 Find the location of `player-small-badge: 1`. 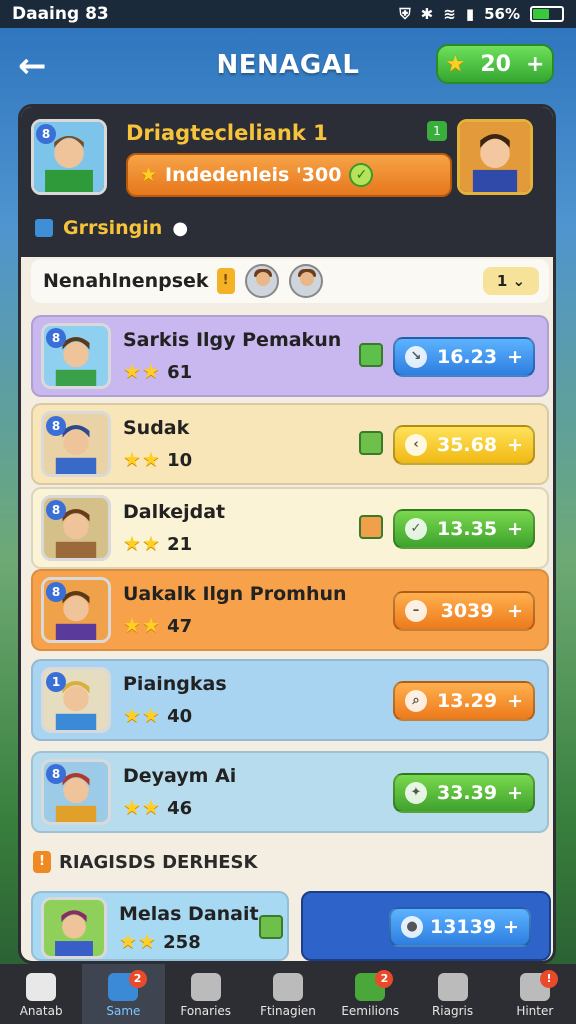

player-small-badge: 1 is located at coordinates (437, 131).